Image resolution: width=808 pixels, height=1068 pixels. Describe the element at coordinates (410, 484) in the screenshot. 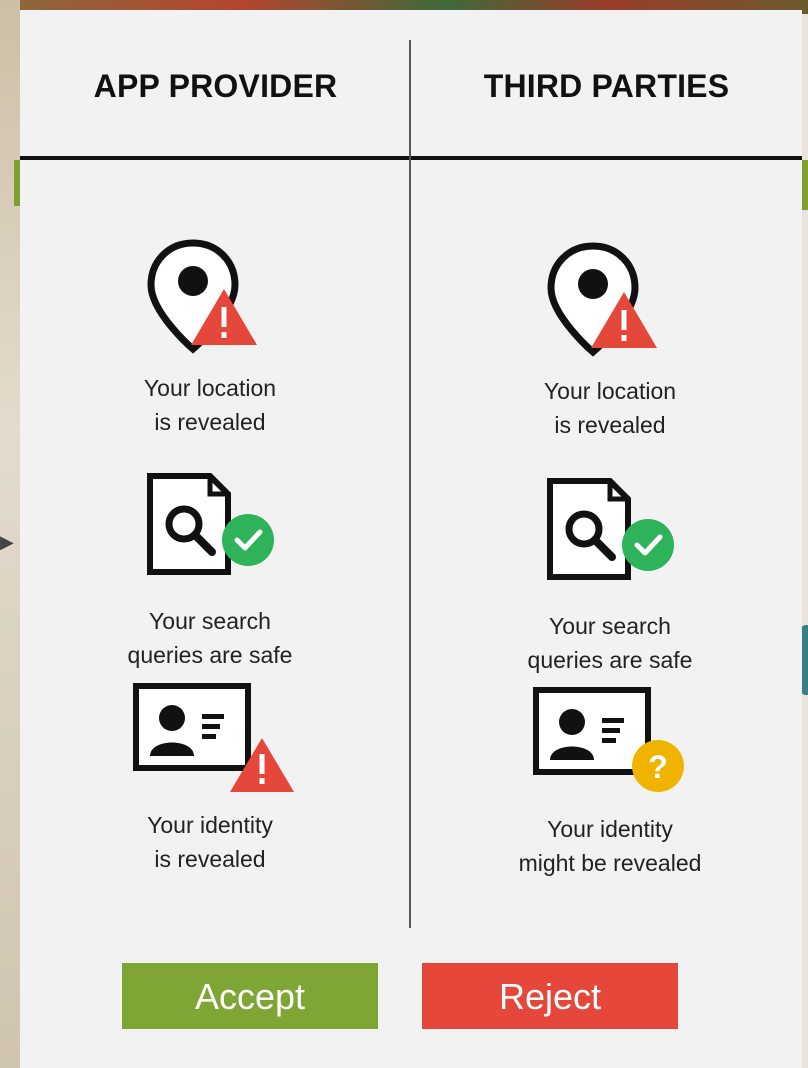

I see `column-divider` at that location.